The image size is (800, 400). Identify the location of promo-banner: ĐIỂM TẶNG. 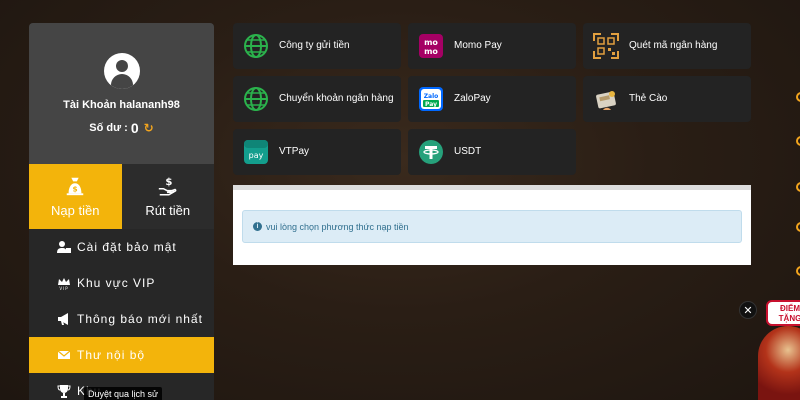
(778, 348).